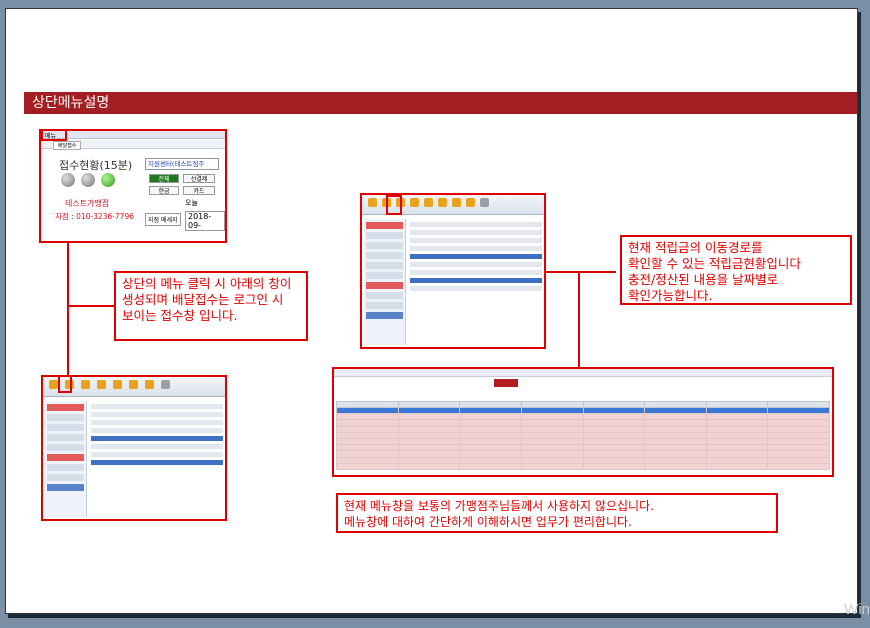 The height and width of the screenshot is (628, 870). What do you see at coordinates (67, 145) in the screenshot?
I see `tab-delivery: 배달접수` at bounding box center [67, 145].